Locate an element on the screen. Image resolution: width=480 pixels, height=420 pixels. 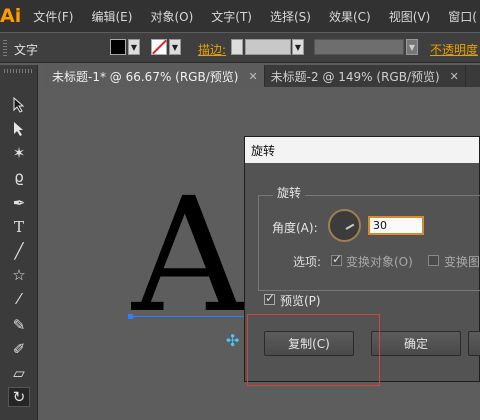
preview-label: 预览(P) is located at coordinates (300, 300).